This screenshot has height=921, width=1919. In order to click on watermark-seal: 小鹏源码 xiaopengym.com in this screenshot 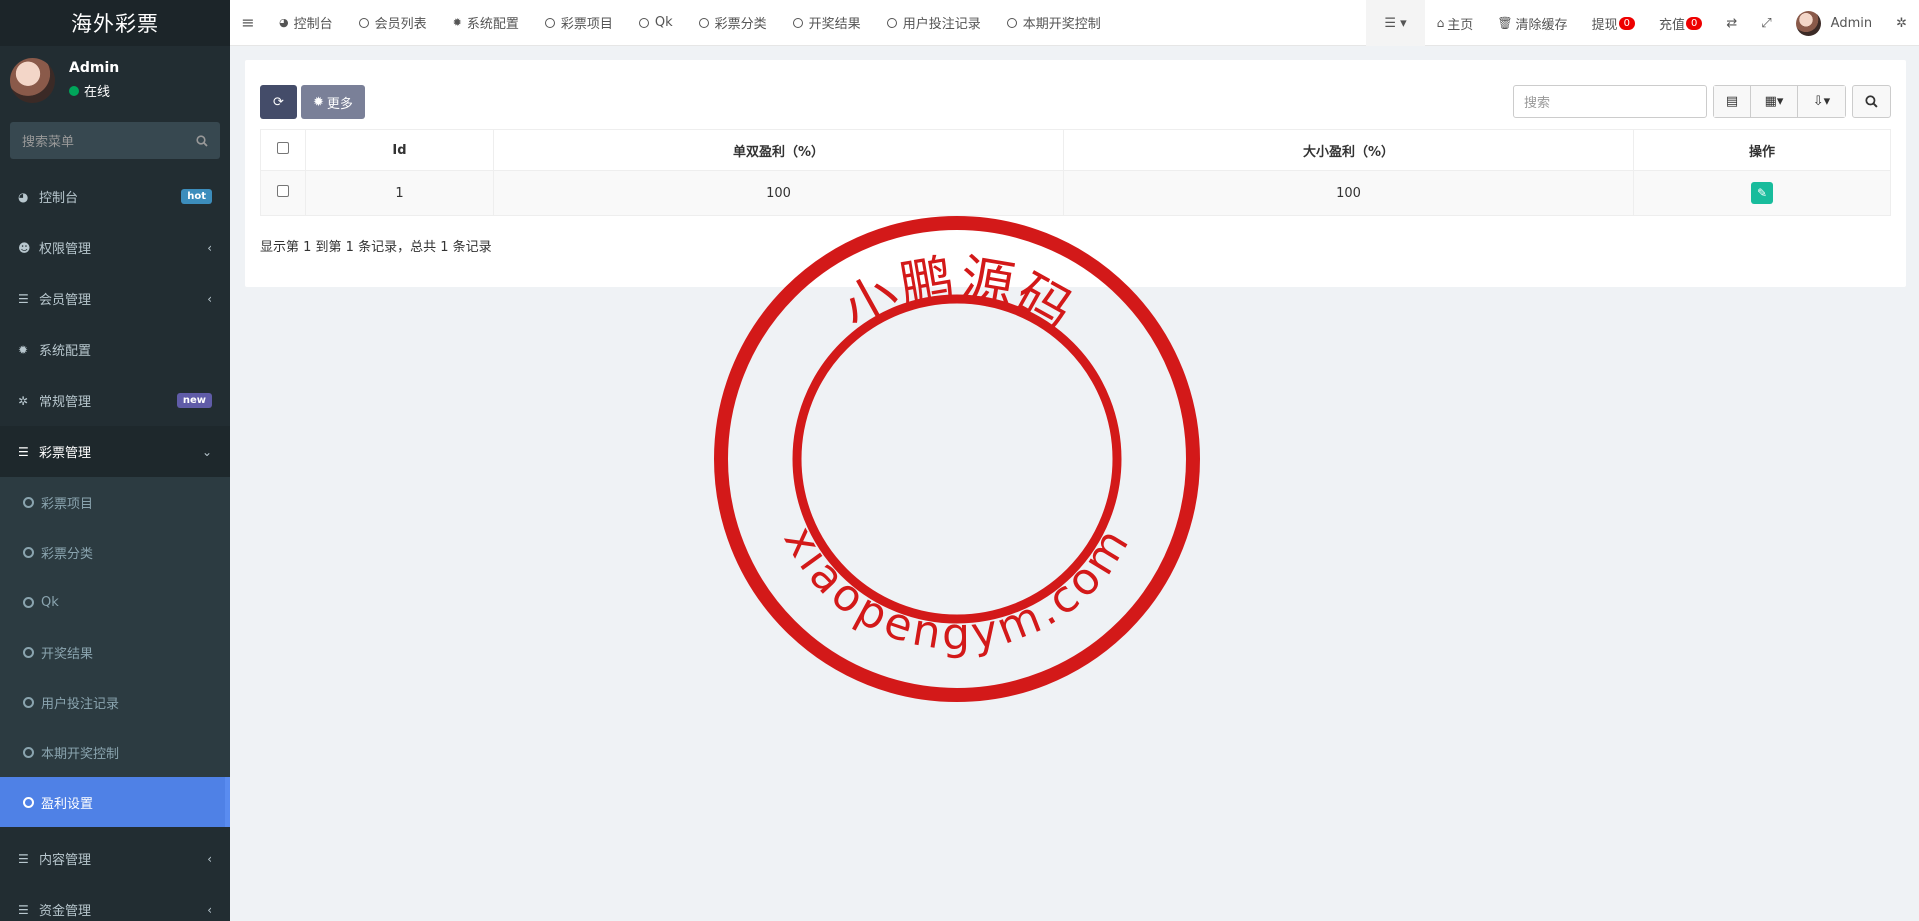, I will do `click(957, 459)`.